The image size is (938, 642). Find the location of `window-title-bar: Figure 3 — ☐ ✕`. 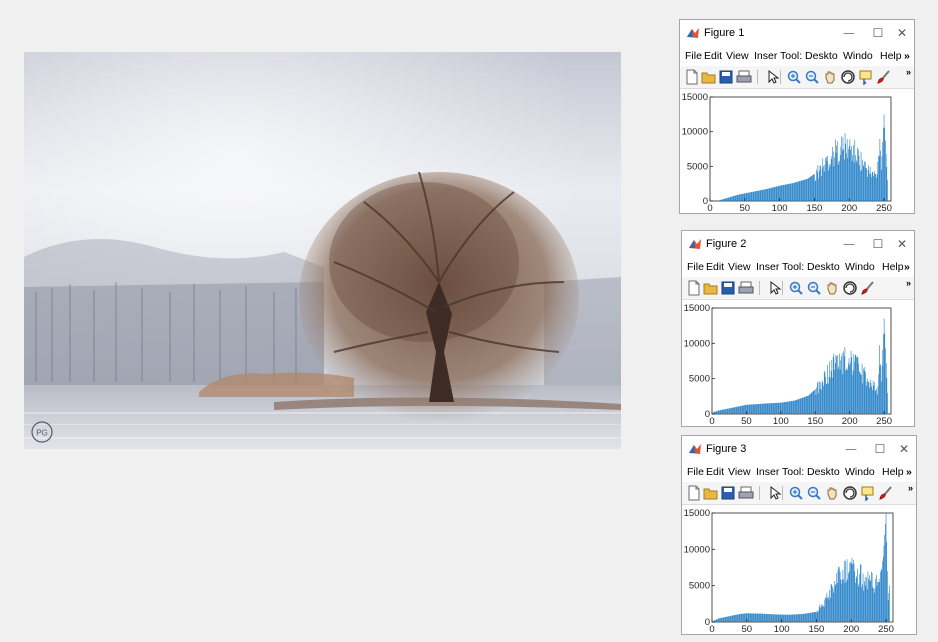

window-title-bar: Figure 3 — ☐ ✕ is located at coordinates (799, 449).